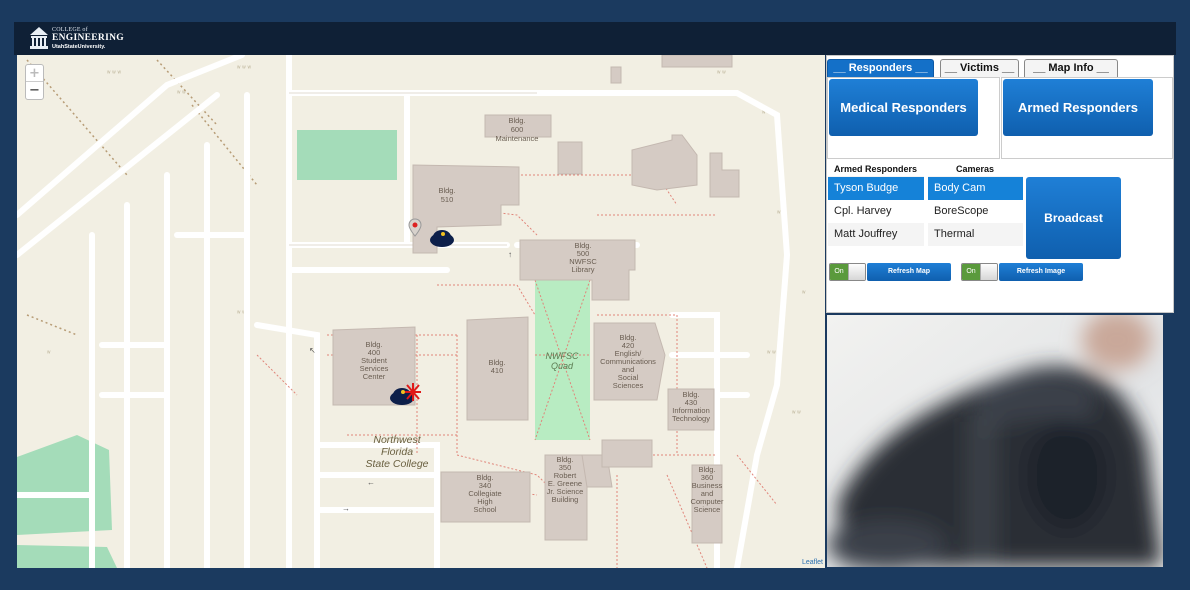 Image resolution: width=1190 pixels, height=590 pixels. What do you see at coordinates (839, 272) in the screenshot?
I see `map-toggle-label: On` at bounding box center [839, 272].